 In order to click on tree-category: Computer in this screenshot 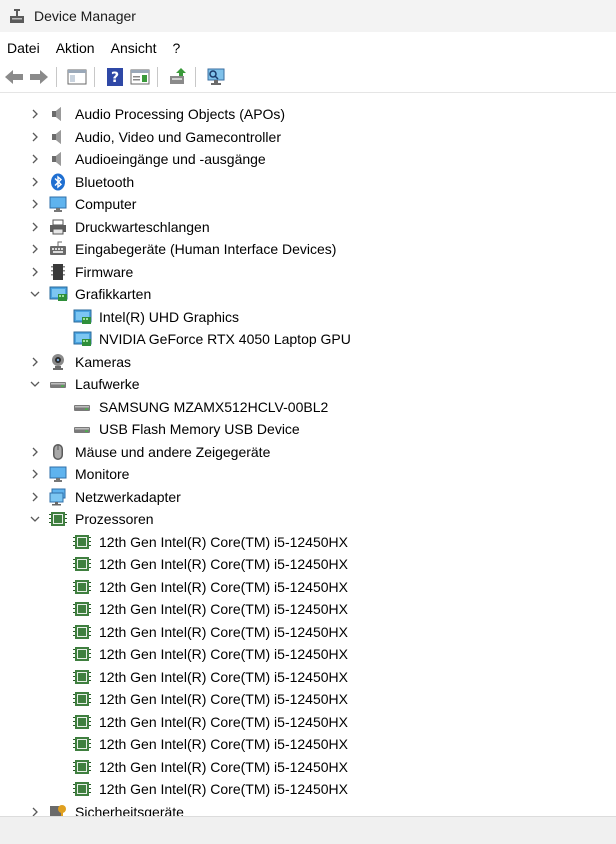, I will do `click(308, 204)`.